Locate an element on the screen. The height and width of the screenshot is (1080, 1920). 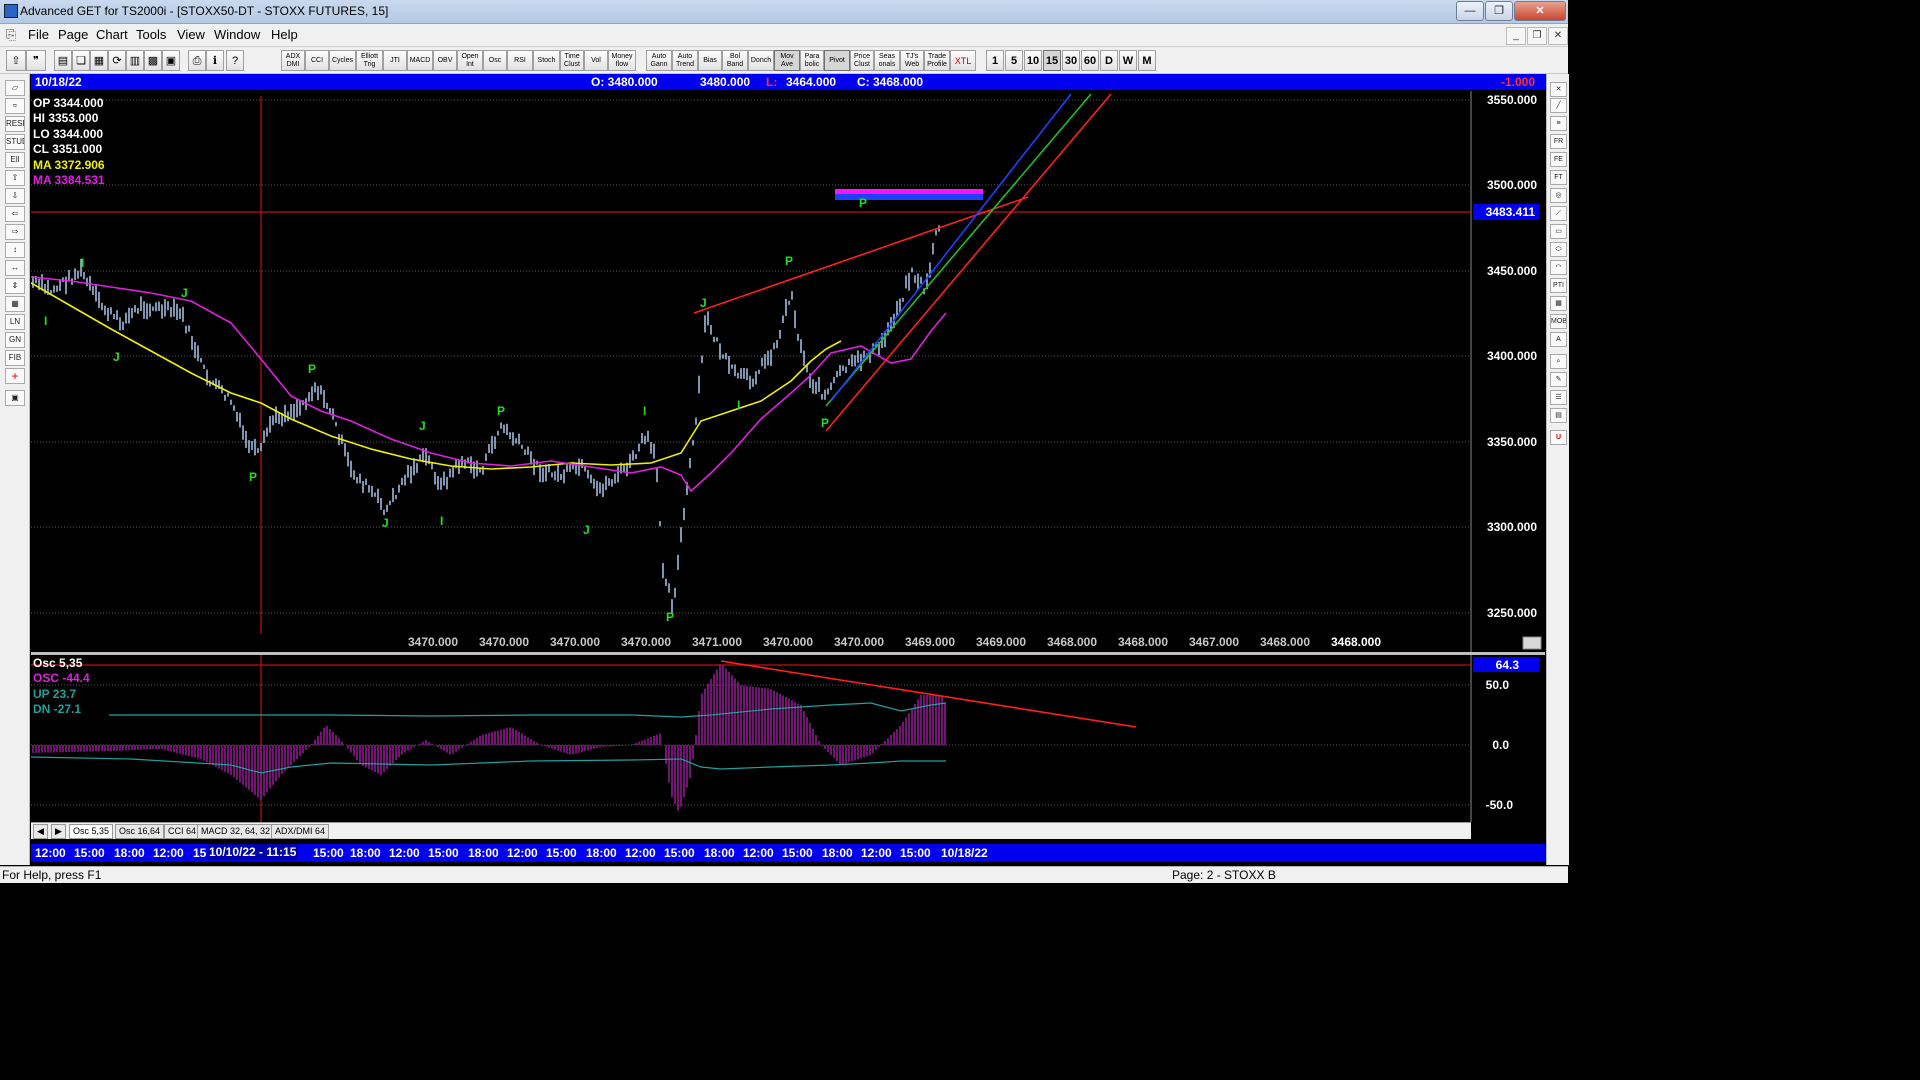
btn-bias: Bias is located at coordinates (710, 60).